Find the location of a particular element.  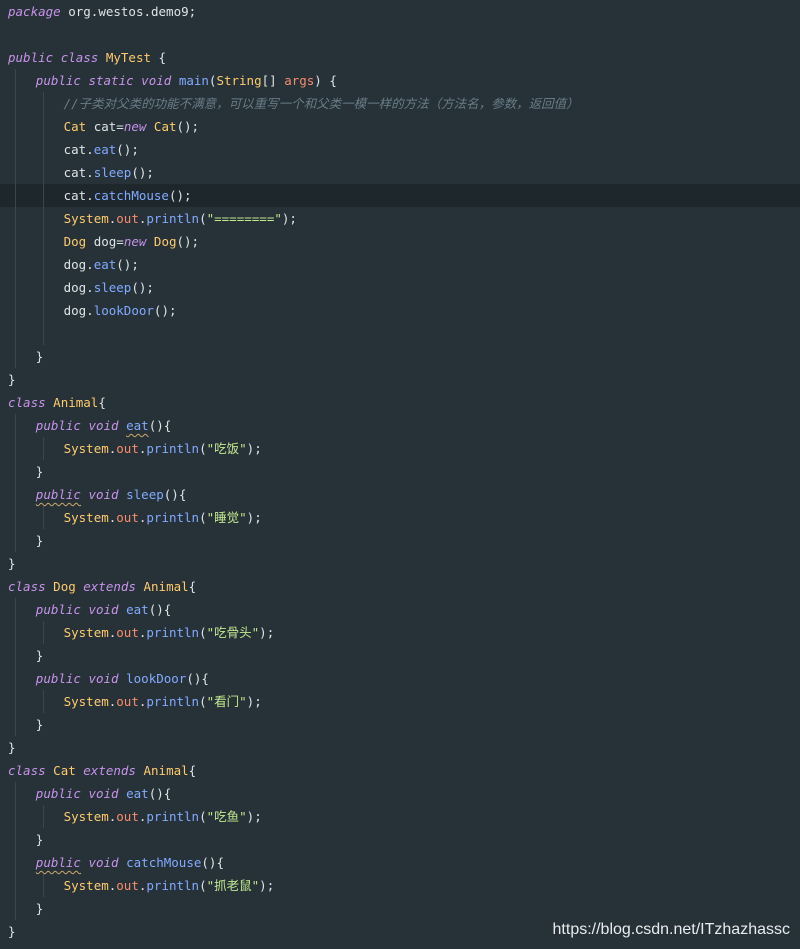

code-line: System.out.println("吃鱼"); is located at coordinates (400, 816).